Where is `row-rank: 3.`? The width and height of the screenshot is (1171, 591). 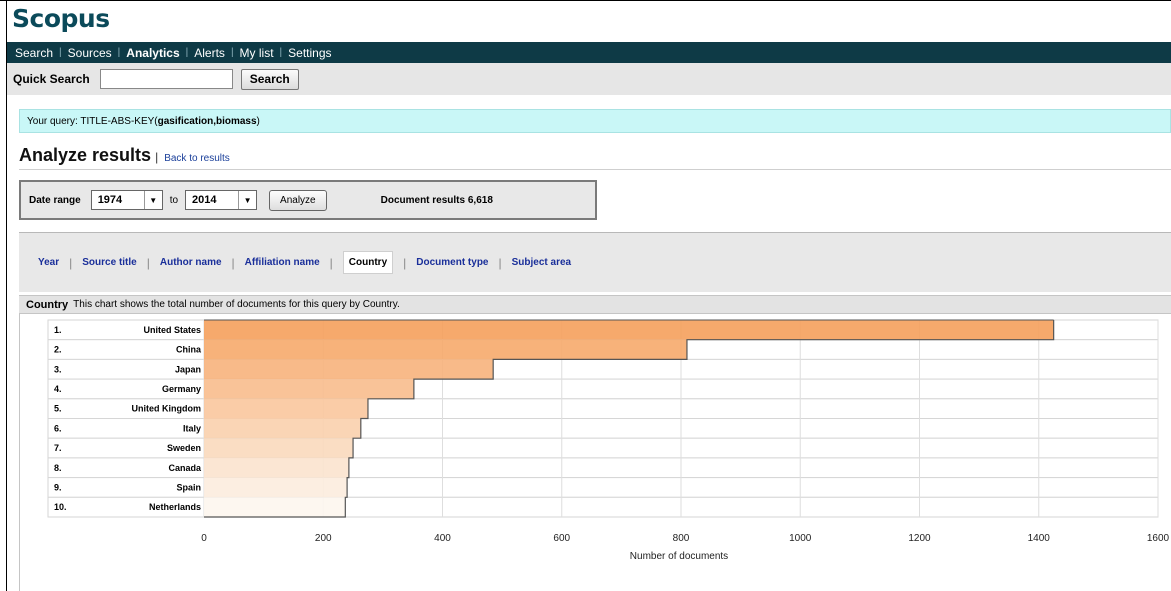
row-rank: 3. is located at coordinates (58, 369).